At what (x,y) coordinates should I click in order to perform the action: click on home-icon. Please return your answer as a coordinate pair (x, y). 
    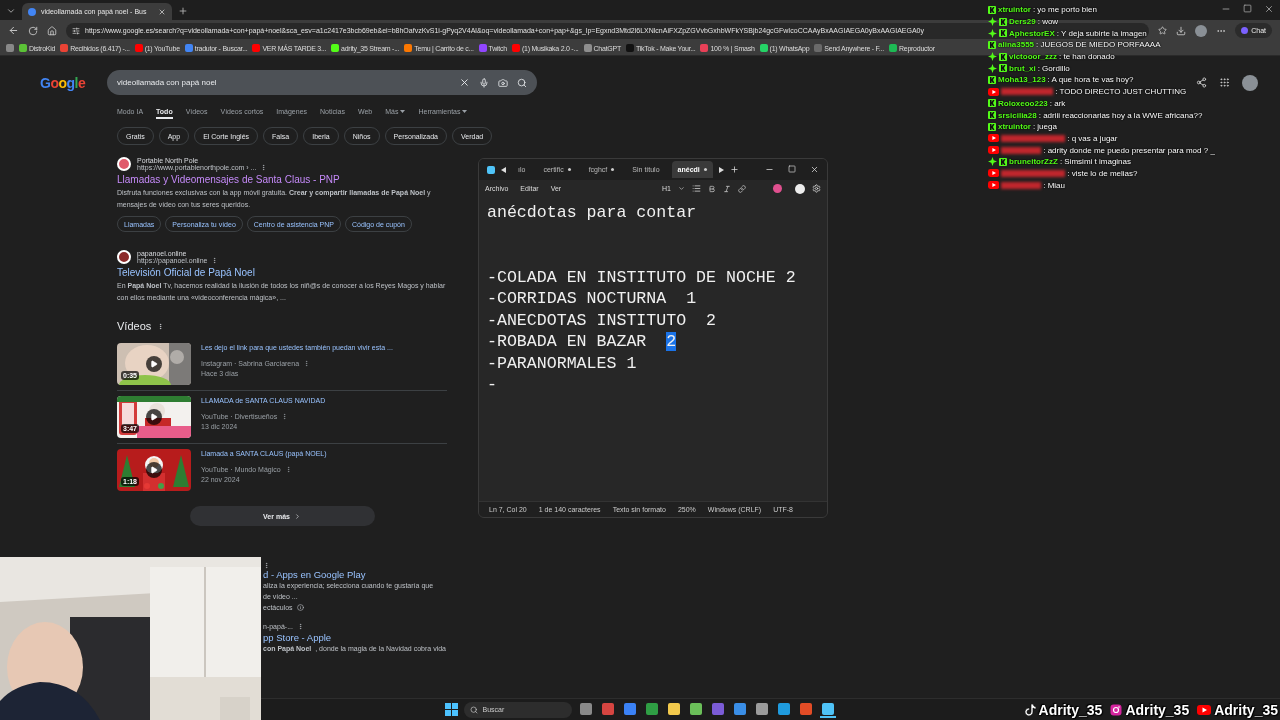
    Looking at the image, I should click on (52, 30).